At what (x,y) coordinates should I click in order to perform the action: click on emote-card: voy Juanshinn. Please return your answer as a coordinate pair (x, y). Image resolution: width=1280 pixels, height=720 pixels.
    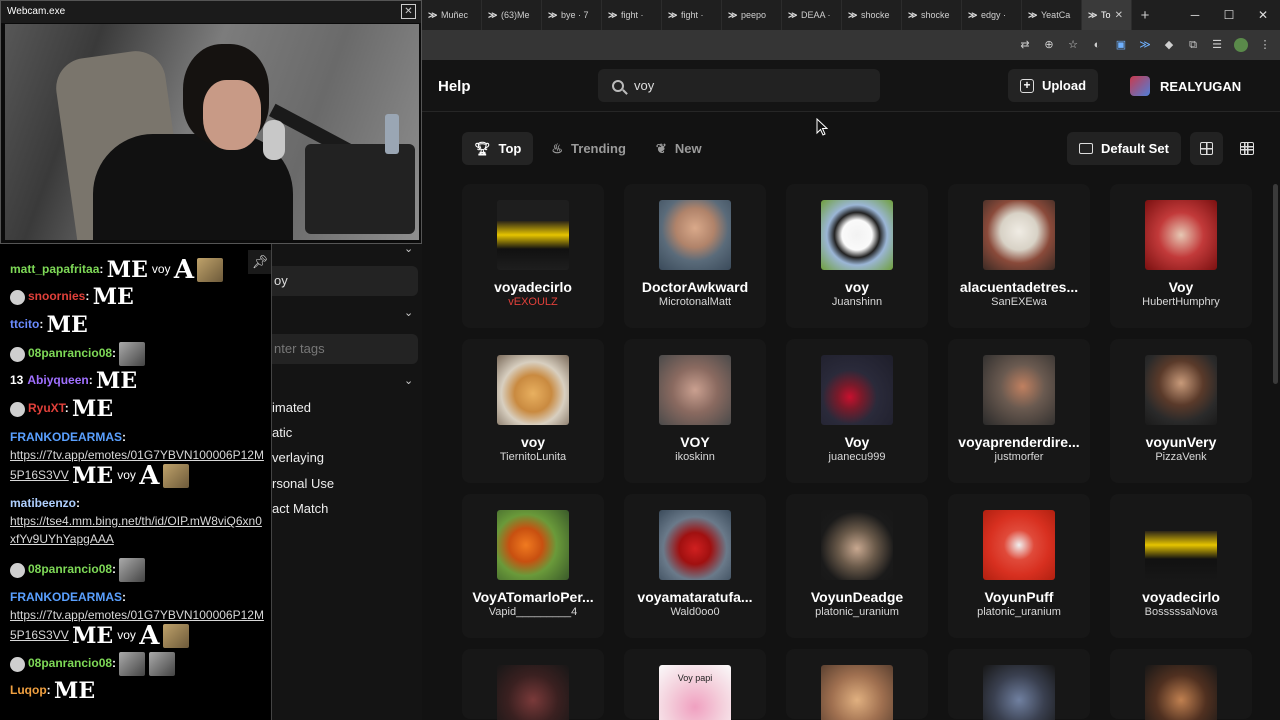
    Looking at the image, I should click on (857, 256).